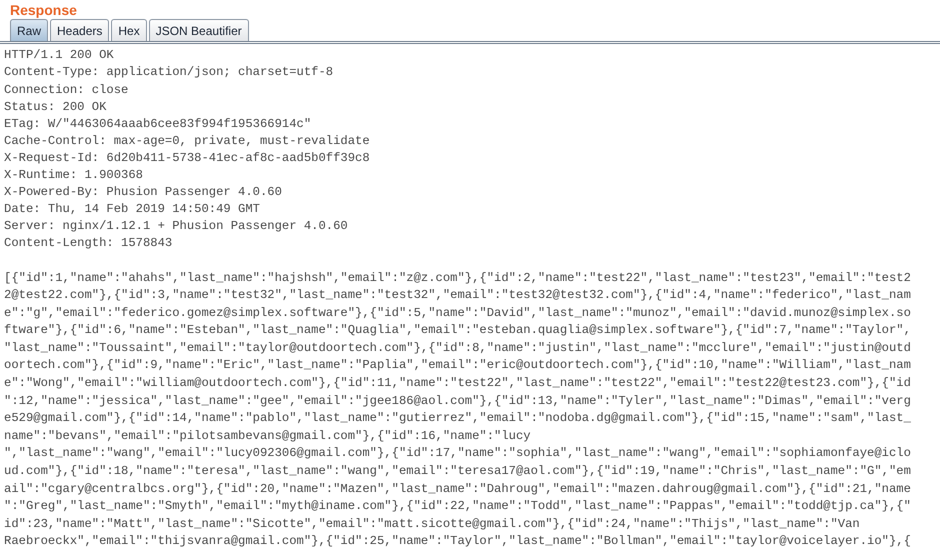 This screenshot has height=551, width=940. Describe the element at coordinates (59, 55) in the screenshot. I see `header-line: HTTP/1.1 200 OK` at that location.